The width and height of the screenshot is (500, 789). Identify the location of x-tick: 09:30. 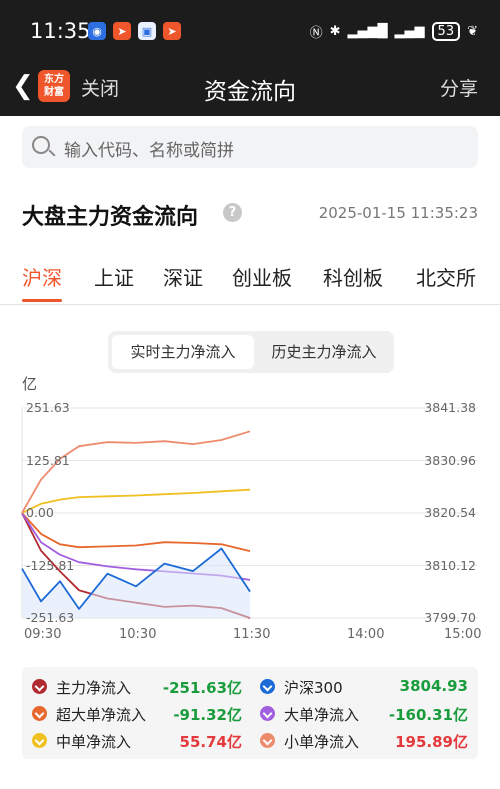
(43, 634).